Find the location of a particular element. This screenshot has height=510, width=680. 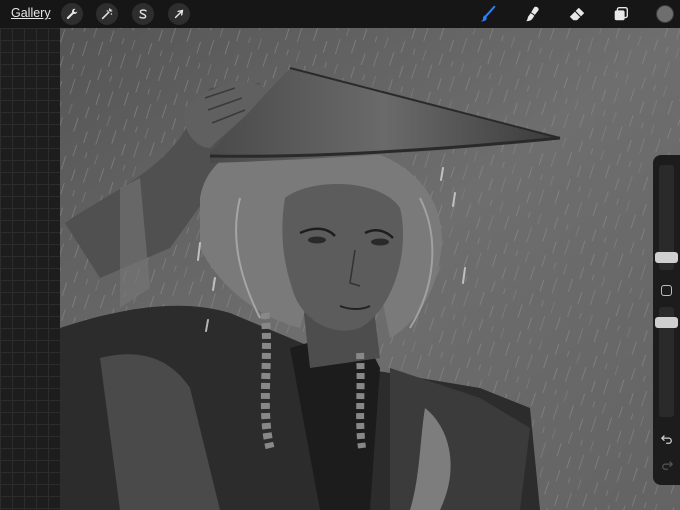

brush-tool-button is located at coordinates (488, 14).